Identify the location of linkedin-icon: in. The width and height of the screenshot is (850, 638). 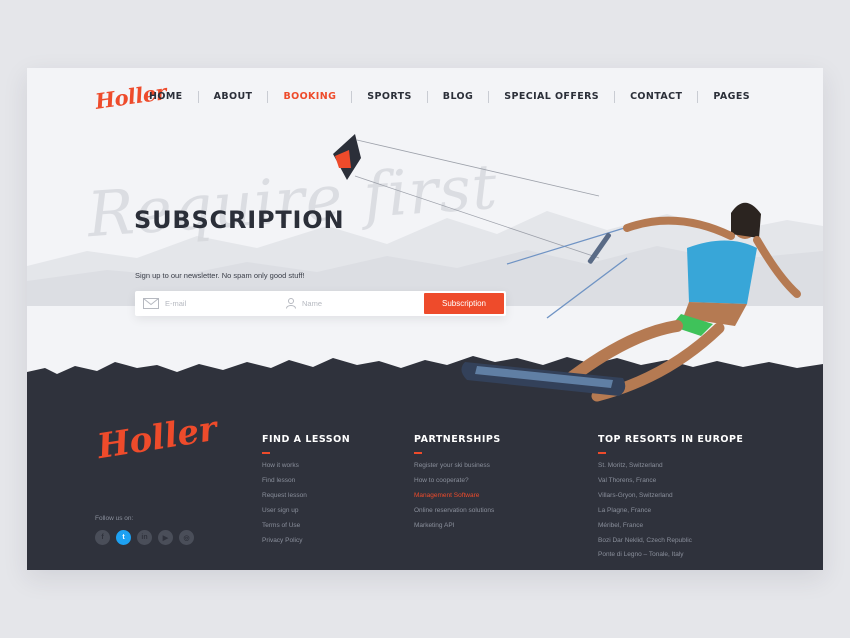
(144, 537).